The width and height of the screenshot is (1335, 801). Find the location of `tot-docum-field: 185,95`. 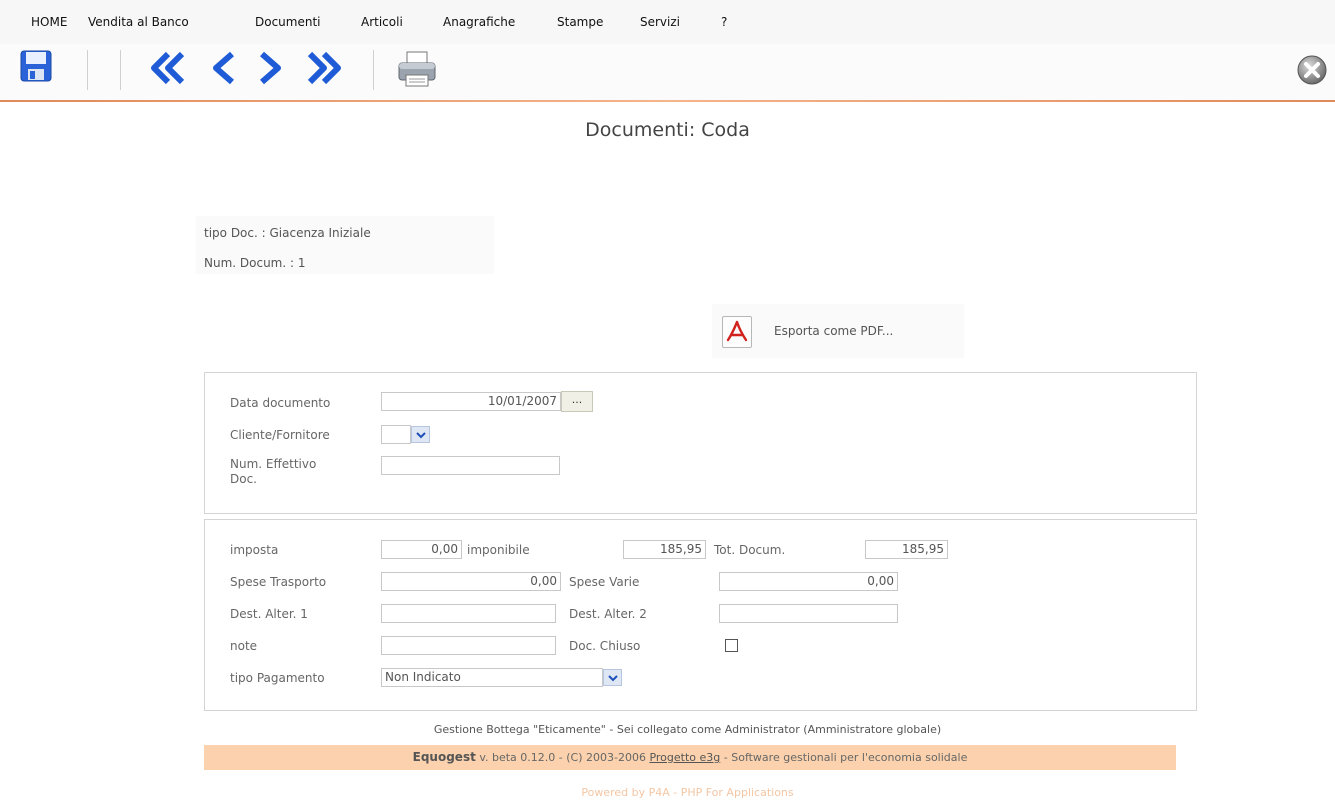

tot-docum-field: 185,95 is located at coordinates (906, 549).